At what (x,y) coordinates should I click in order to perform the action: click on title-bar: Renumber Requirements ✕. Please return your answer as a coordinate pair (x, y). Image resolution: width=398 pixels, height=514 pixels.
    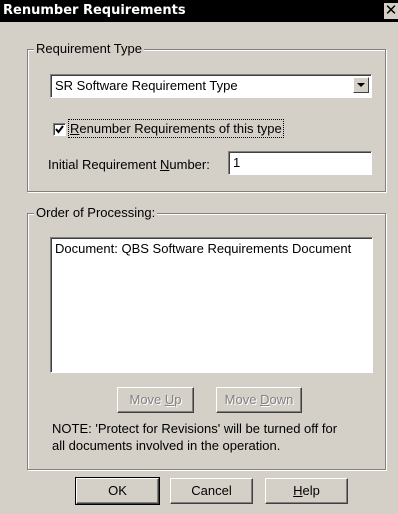
    Looking at the image, I should click on (199, 11).